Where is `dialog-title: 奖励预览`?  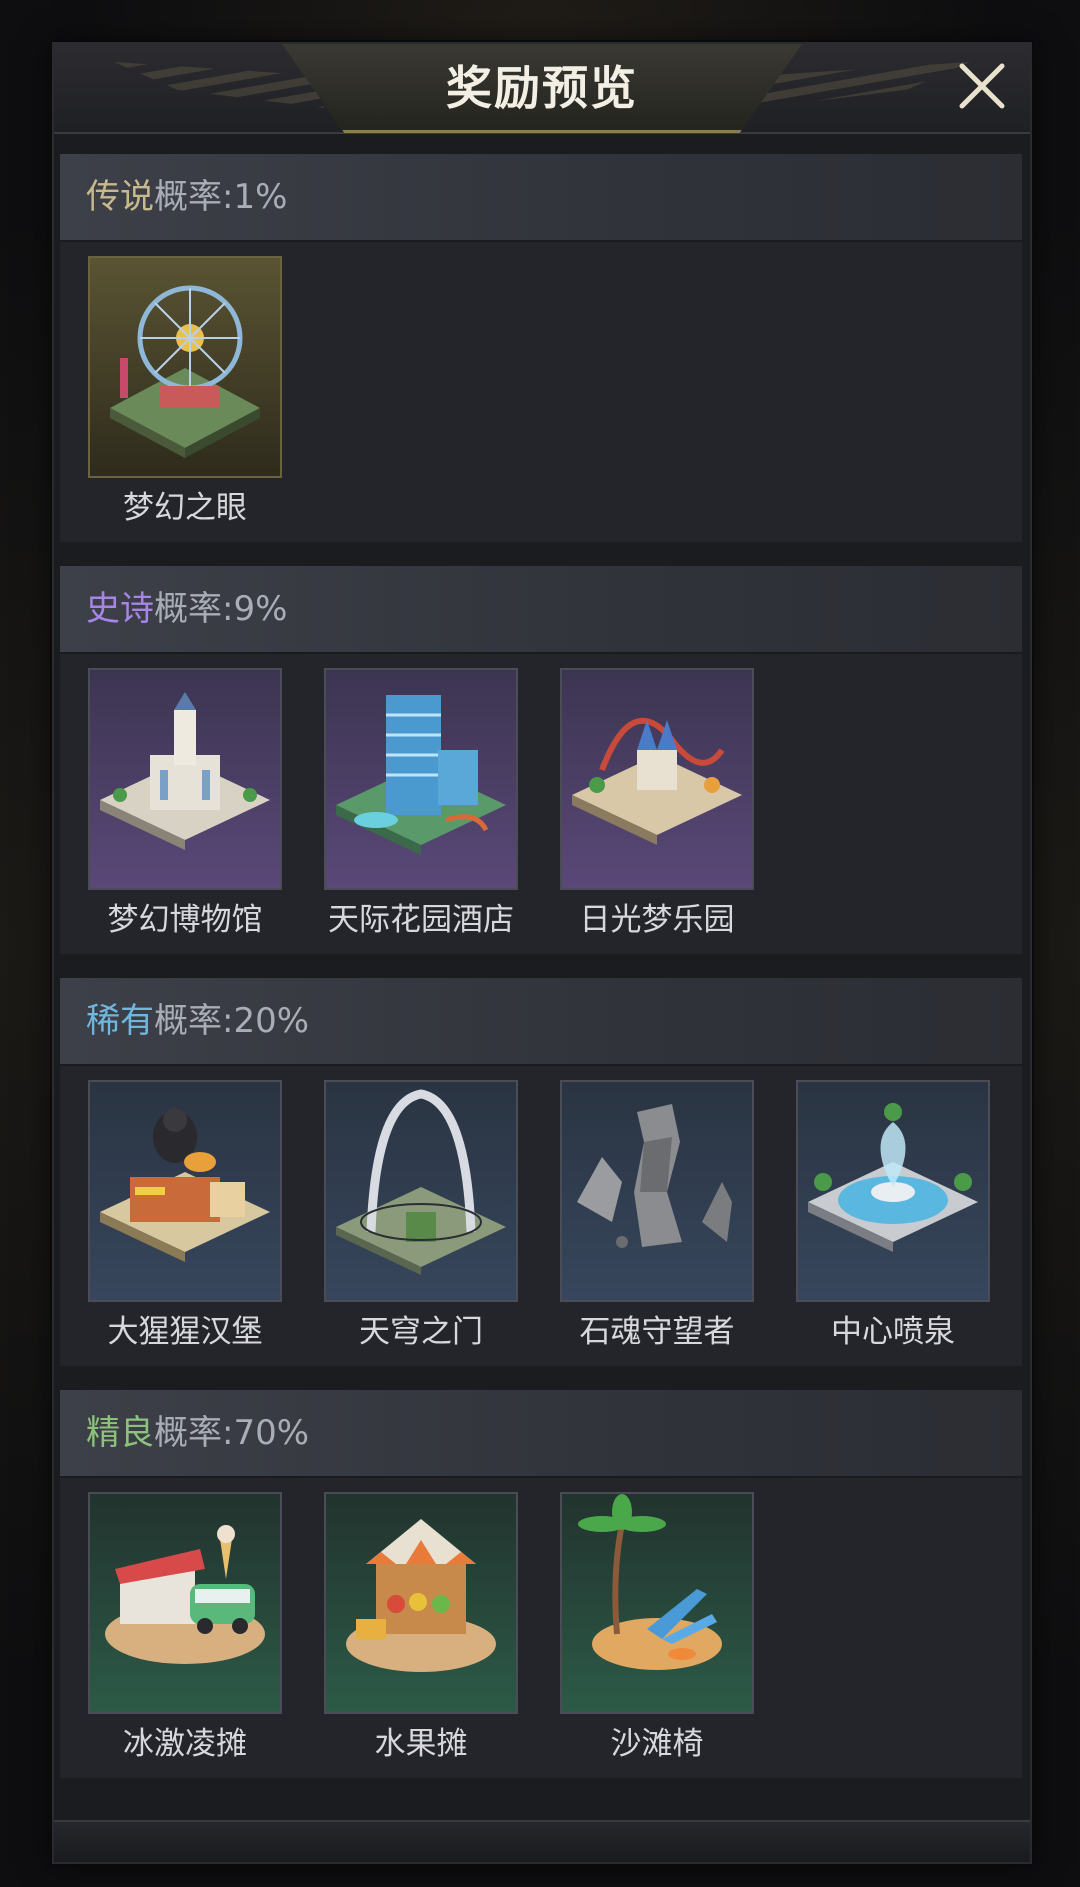
dialog-title: 奖励预览 is located at coordinates (542, 88).